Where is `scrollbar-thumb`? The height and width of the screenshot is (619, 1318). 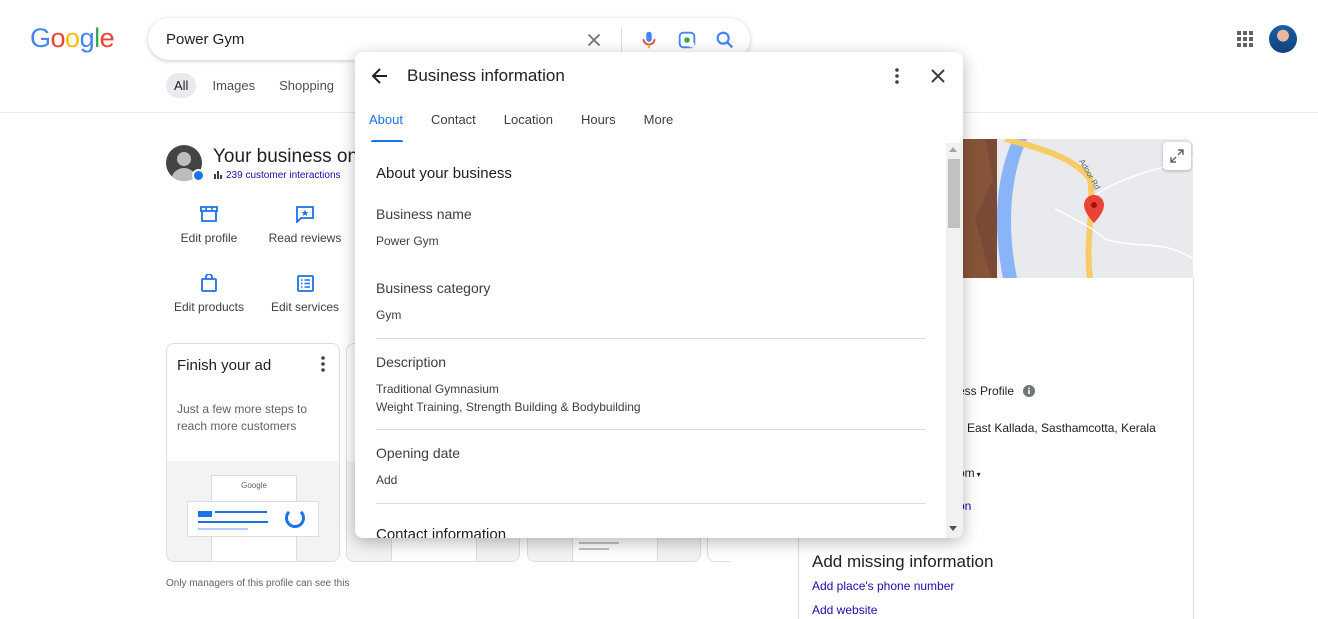 scrollbar-thumb is located at coordinates (954, 193).